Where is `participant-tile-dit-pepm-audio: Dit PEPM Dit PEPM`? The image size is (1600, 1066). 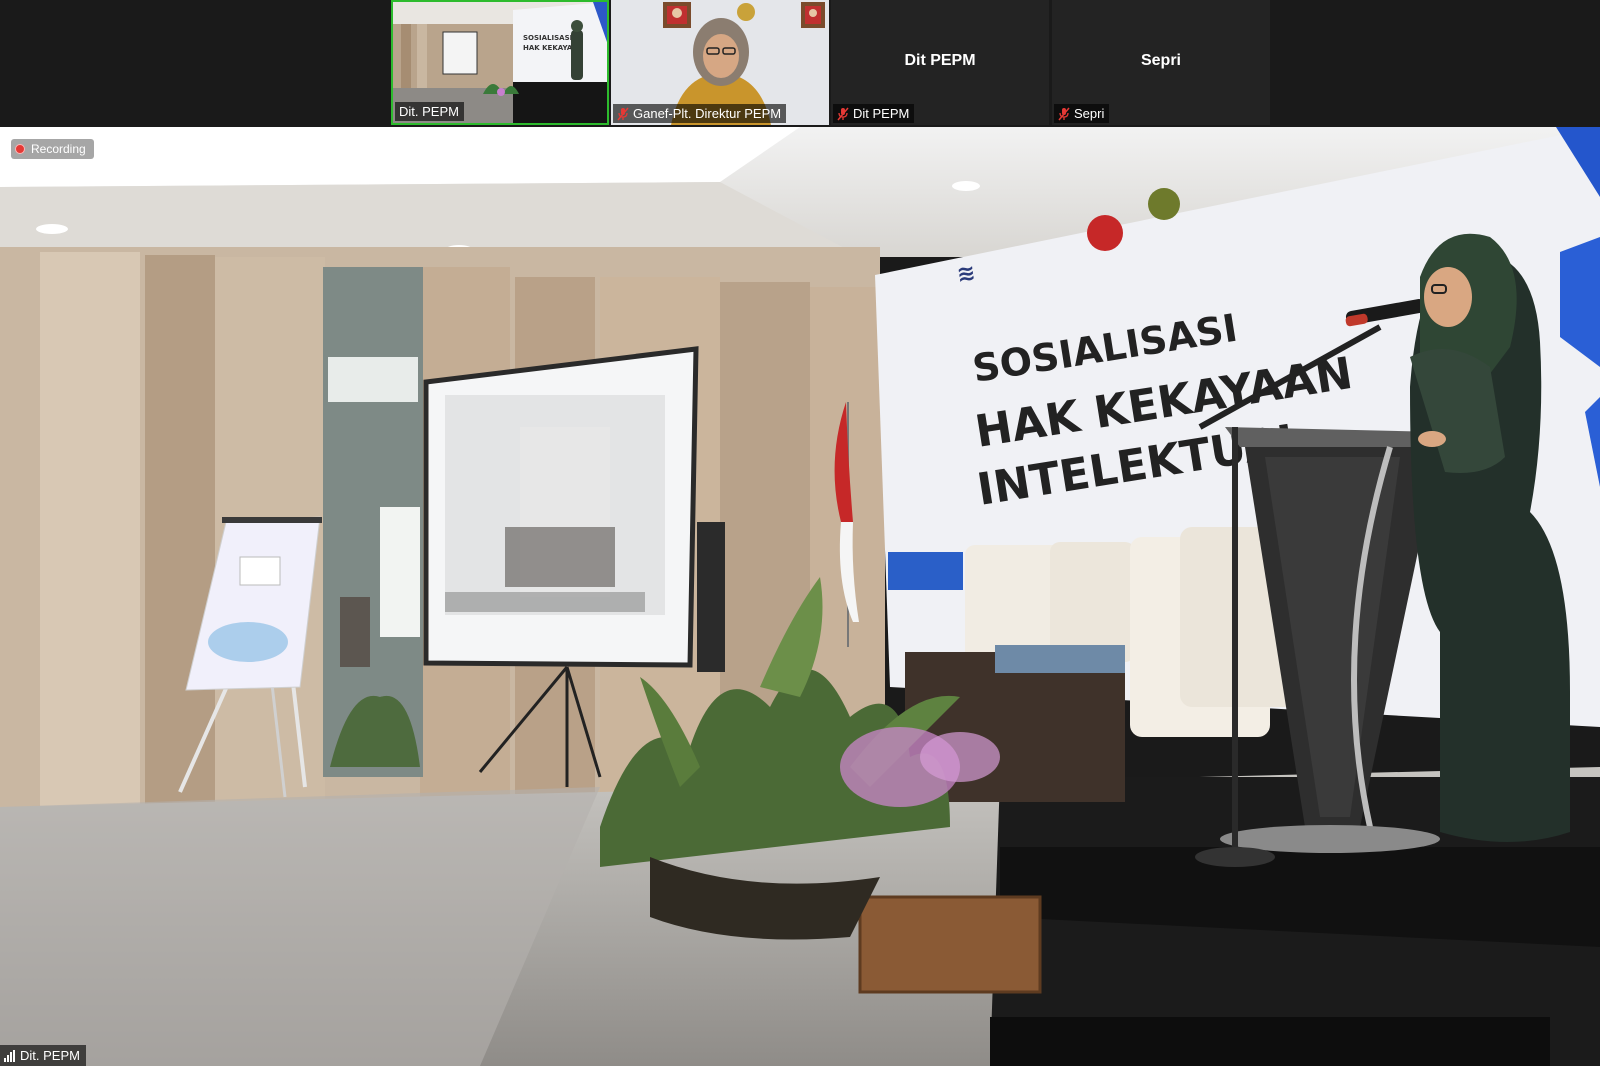
participant-tile-dit-pepm-audio: Dit PEPM Dit PEPM is located at coordinates (940, 62).